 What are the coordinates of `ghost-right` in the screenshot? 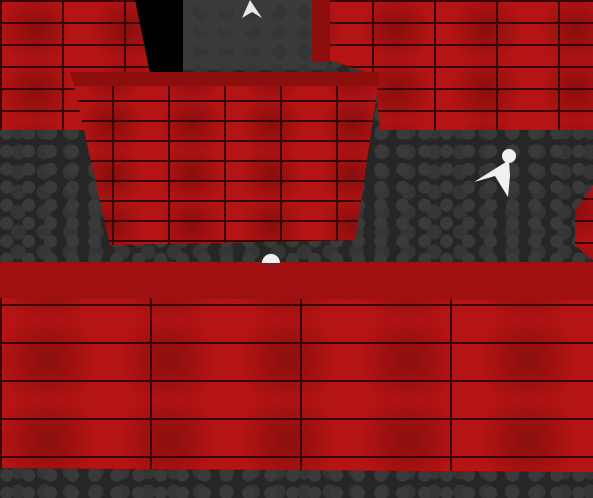 It's located at (495, 173).